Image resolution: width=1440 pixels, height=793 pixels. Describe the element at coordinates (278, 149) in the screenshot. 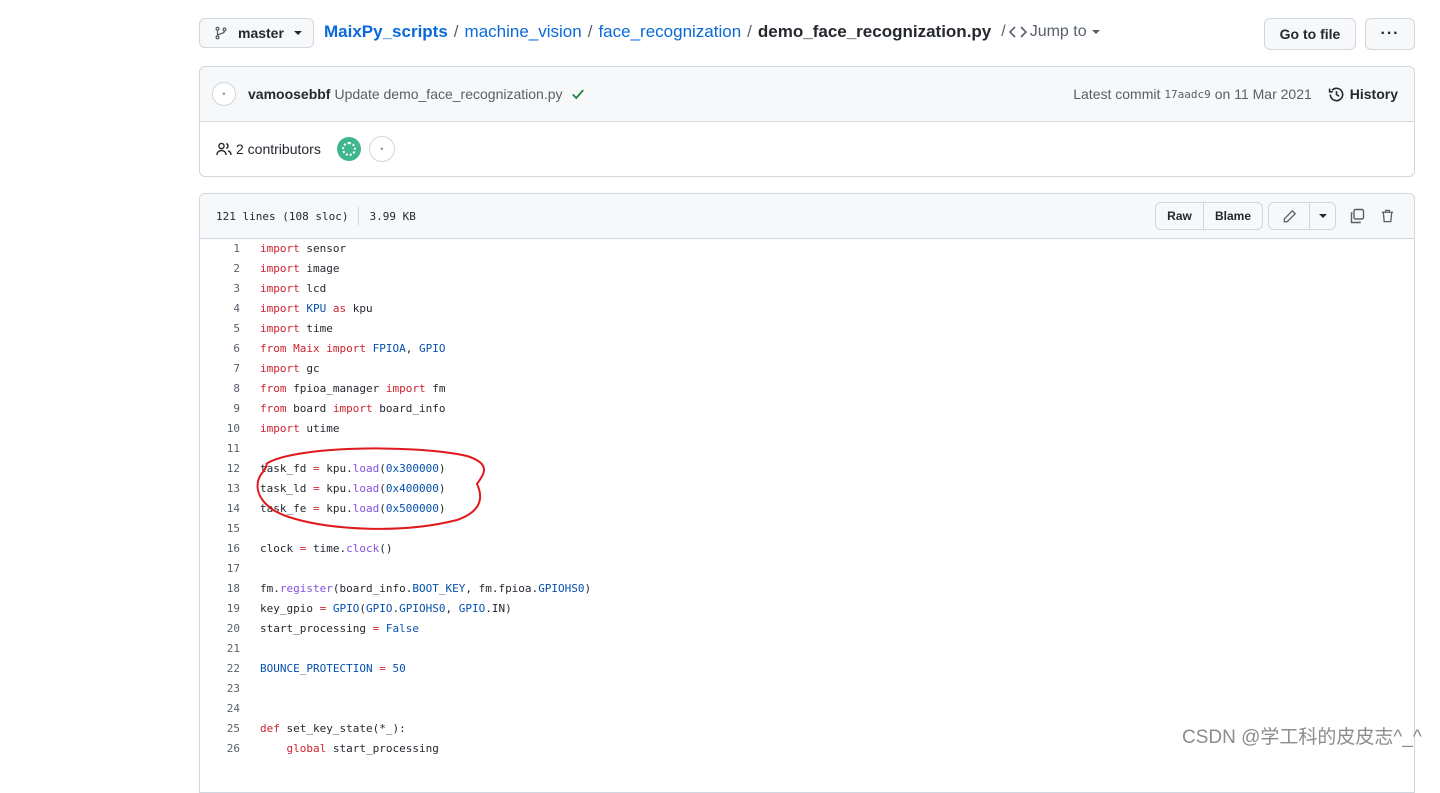

I see `contributors-count: 2 contributors` at that location.